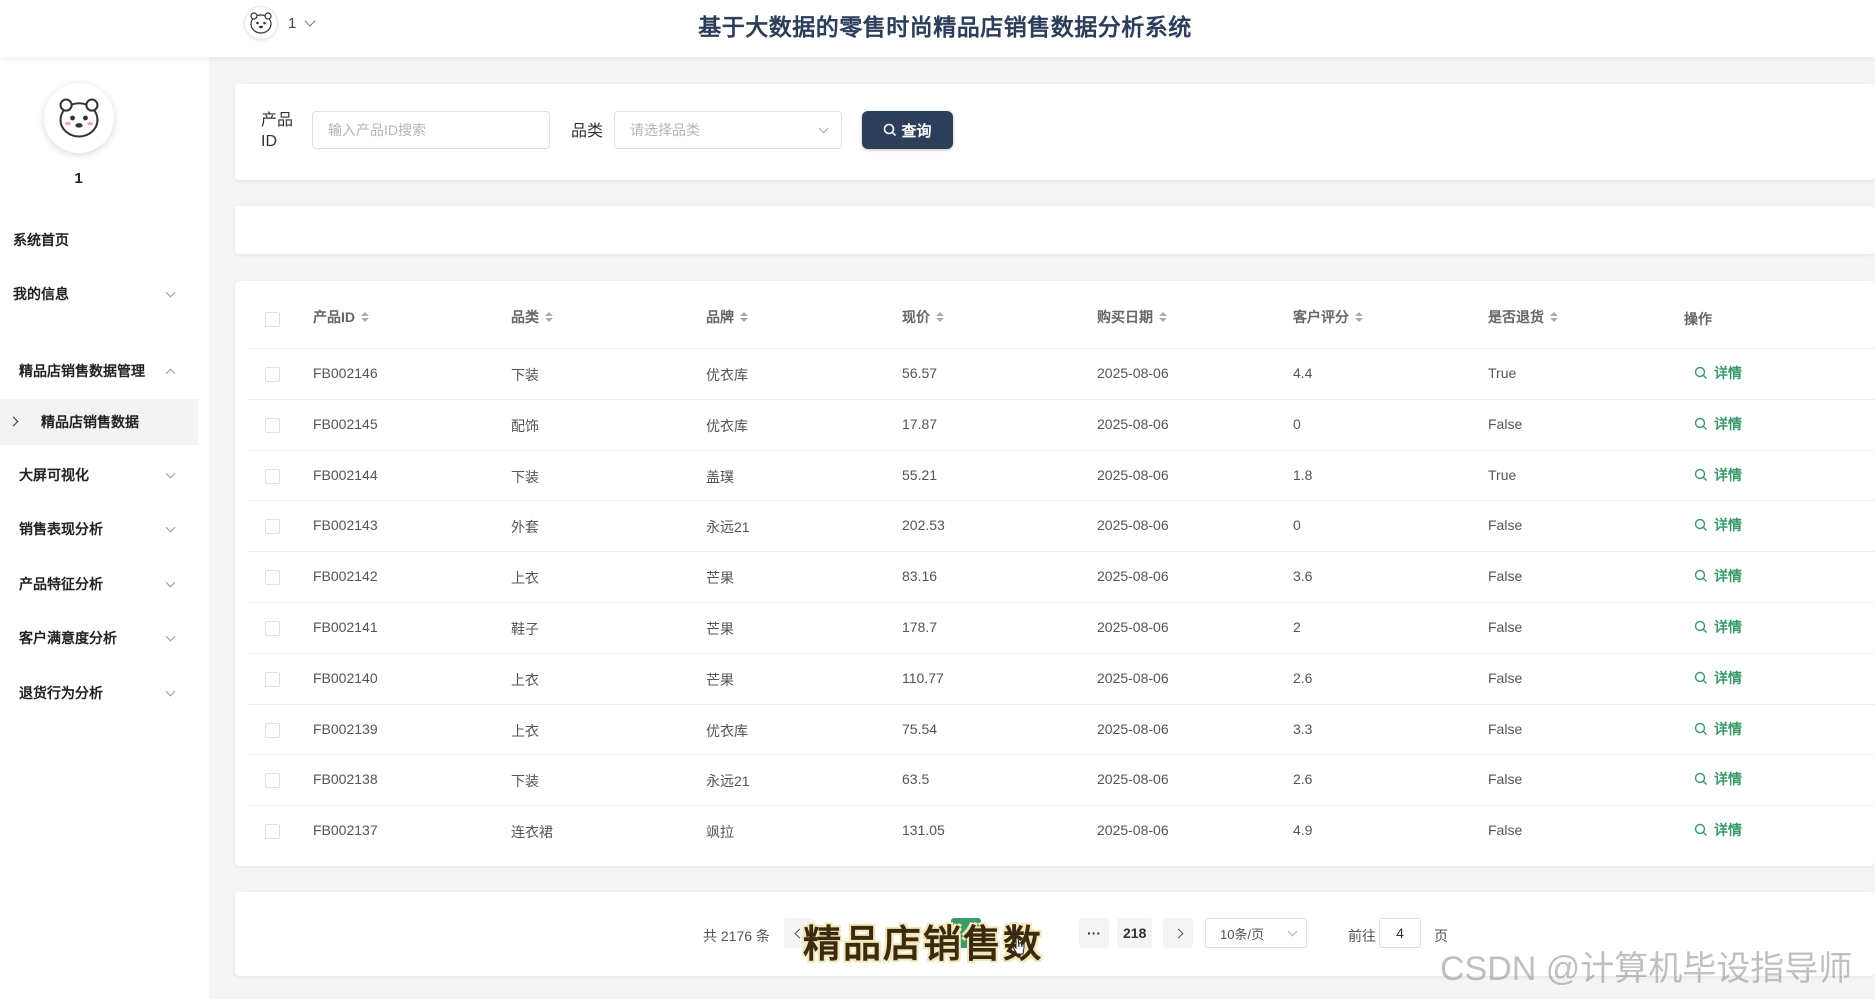  I want to click on column-header-purchase-date: 购买日期, so click(1132, 317).